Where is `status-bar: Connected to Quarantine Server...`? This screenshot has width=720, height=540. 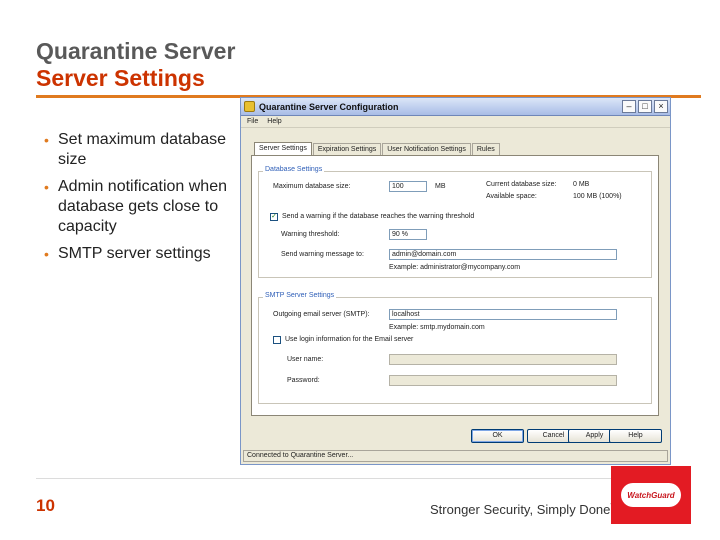 status-bar: Connected to Quarantine Server... is located at coordinates (455, 456).